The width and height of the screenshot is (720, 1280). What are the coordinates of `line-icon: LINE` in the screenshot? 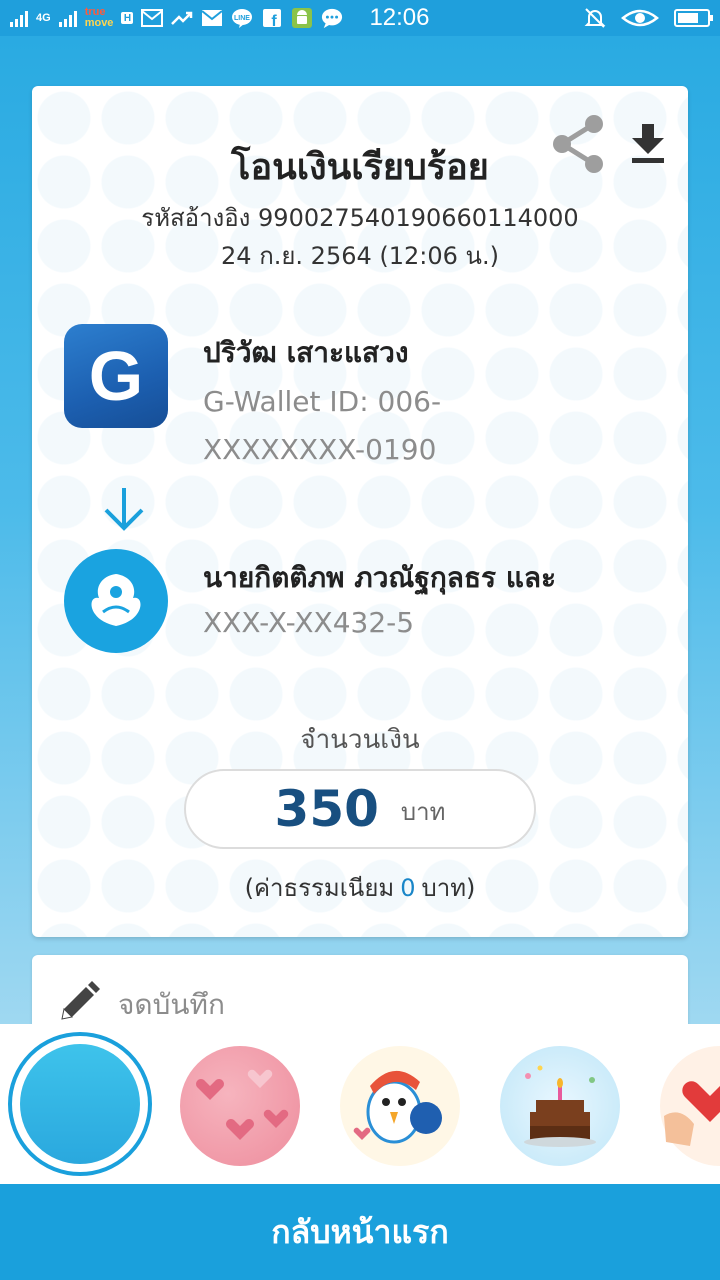 It's located at (242, 18).